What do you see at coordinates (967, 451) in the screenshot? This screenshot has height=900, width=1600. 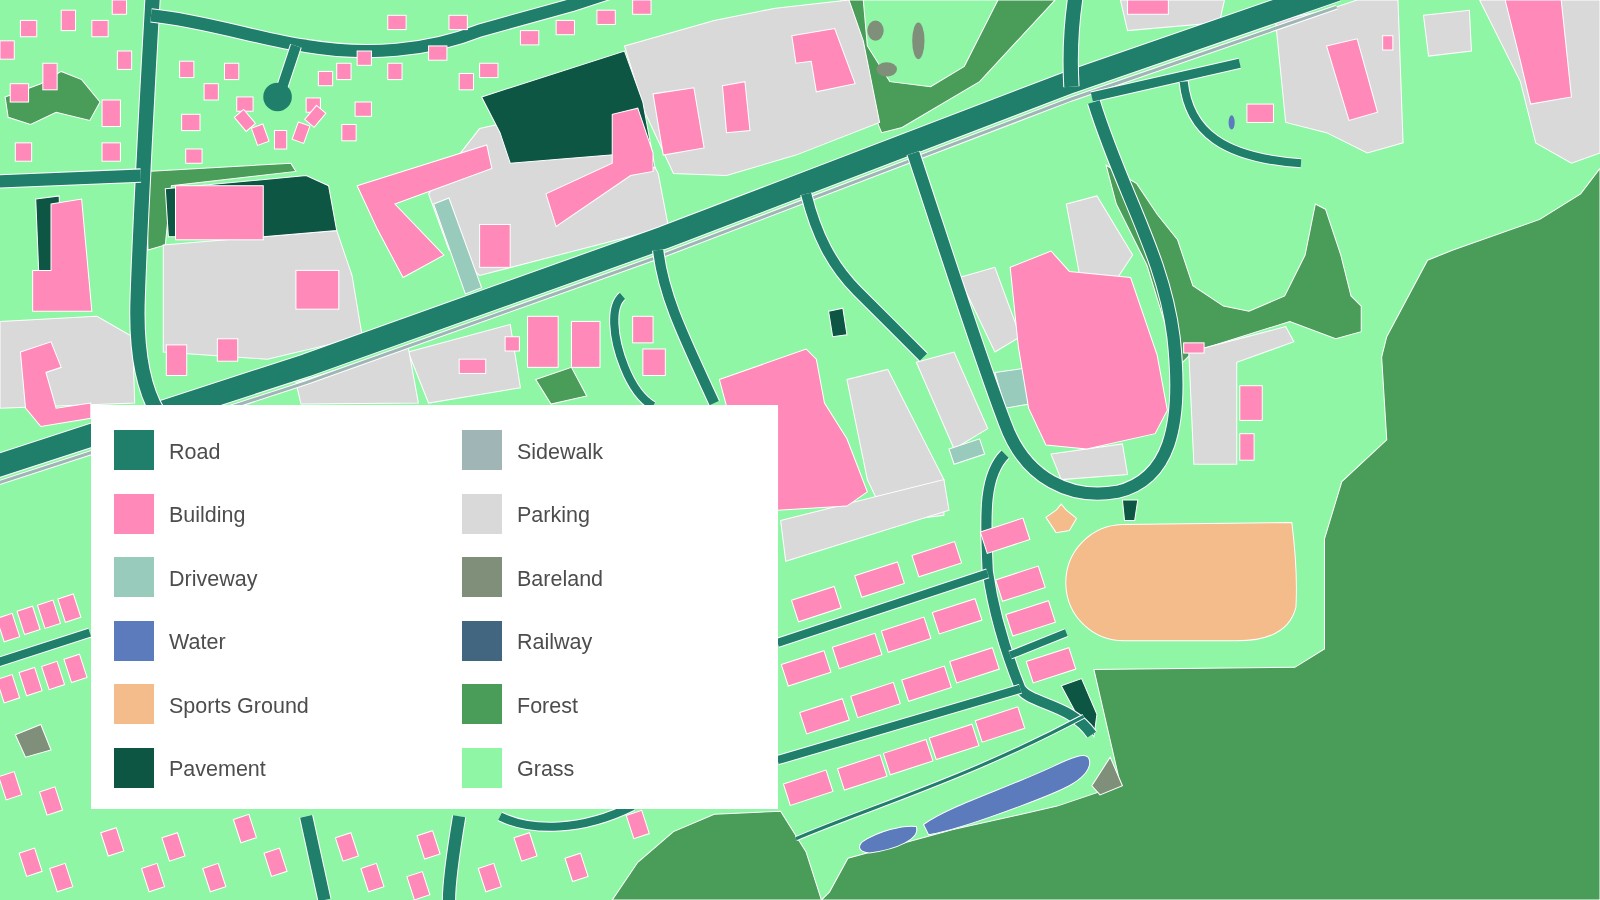 I see `driveway` at bounding box center [967, 451].